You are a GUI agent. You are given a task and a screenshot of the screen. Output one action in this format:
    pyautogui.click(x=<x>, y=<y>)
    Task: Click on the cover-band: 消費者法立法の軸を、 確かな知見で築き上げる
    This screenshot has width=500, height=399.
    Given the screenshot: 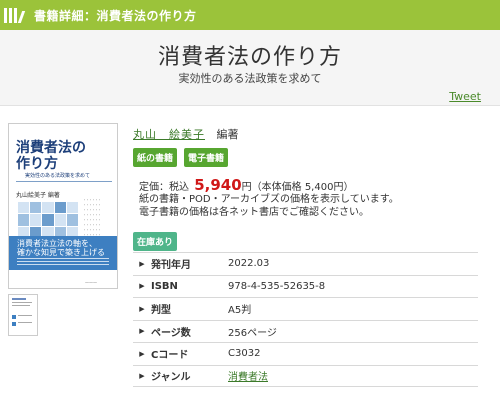 What is the action you would take?
    pyautogui.click(x=63, y=253)
    